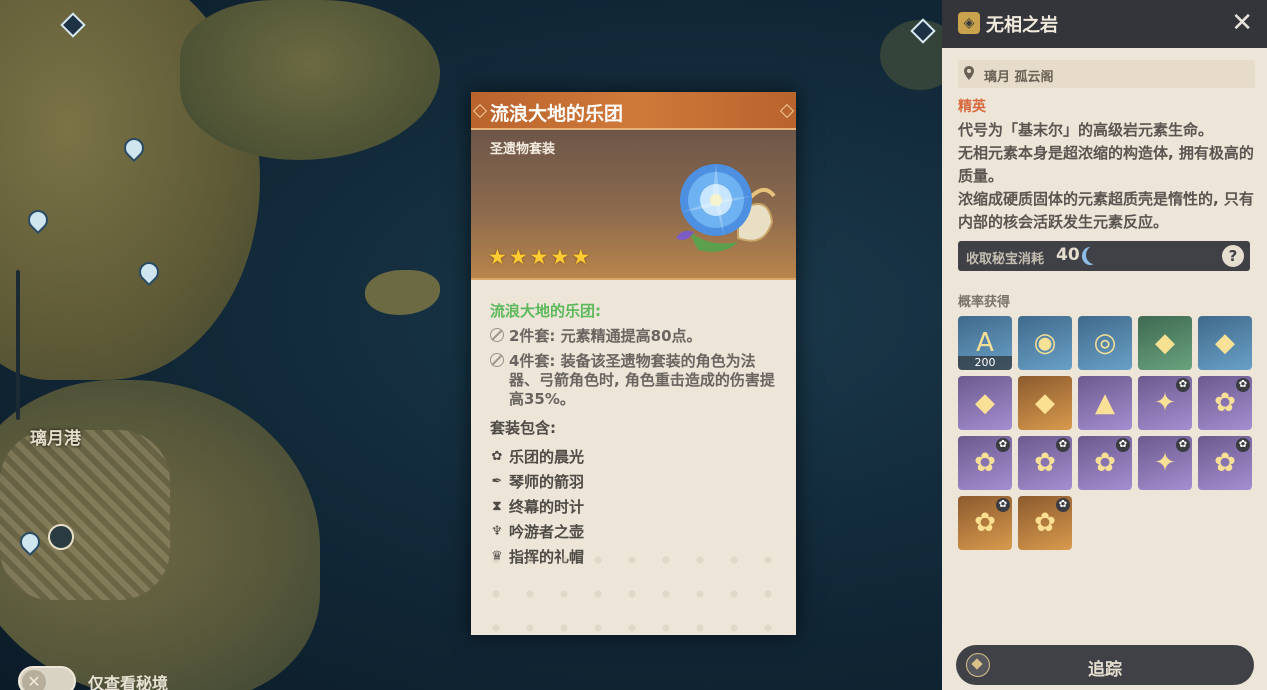  What do you see at coordinates (1242, 23) in the screenshot?
I see `close-button: ✕` at bounding box center [1242, 23].